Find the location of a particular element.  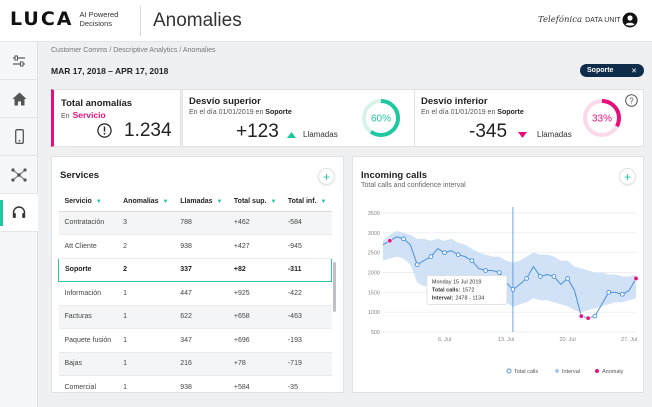

table-cell: Paquete fusión is located at coordinates (88, 340).